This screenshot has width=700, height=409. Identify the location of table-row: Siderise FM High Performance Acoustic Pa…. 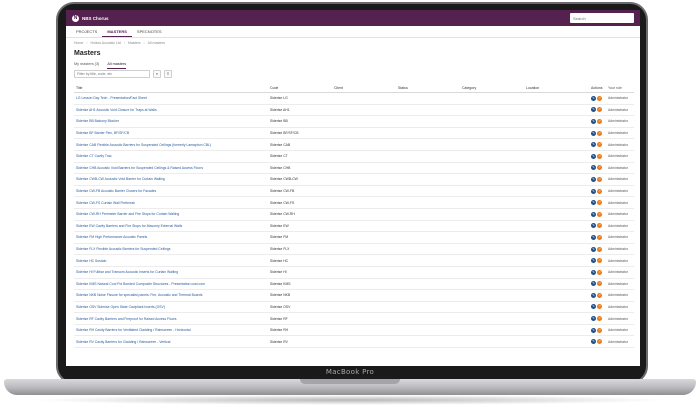
(354, 238).